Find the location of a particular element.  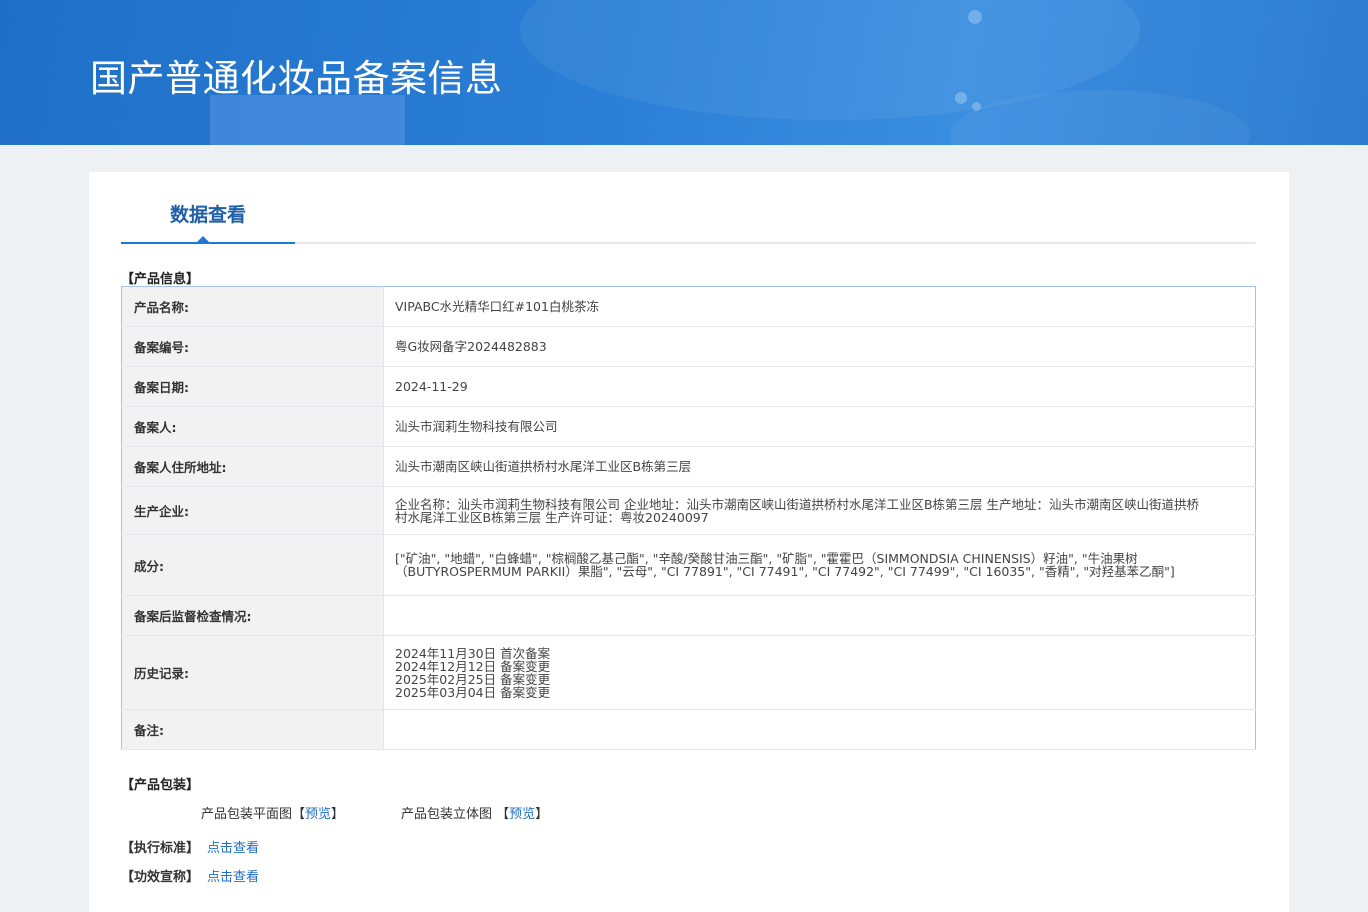

tab-bar: 数据查看 is located at coordinates (688, 208).